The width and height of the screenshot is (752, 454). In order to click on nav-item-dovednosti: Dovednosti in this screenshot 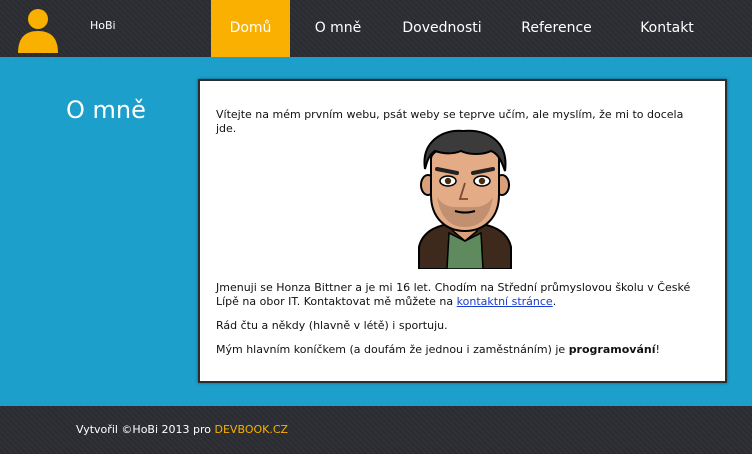, I will do `click(442, 28)`.